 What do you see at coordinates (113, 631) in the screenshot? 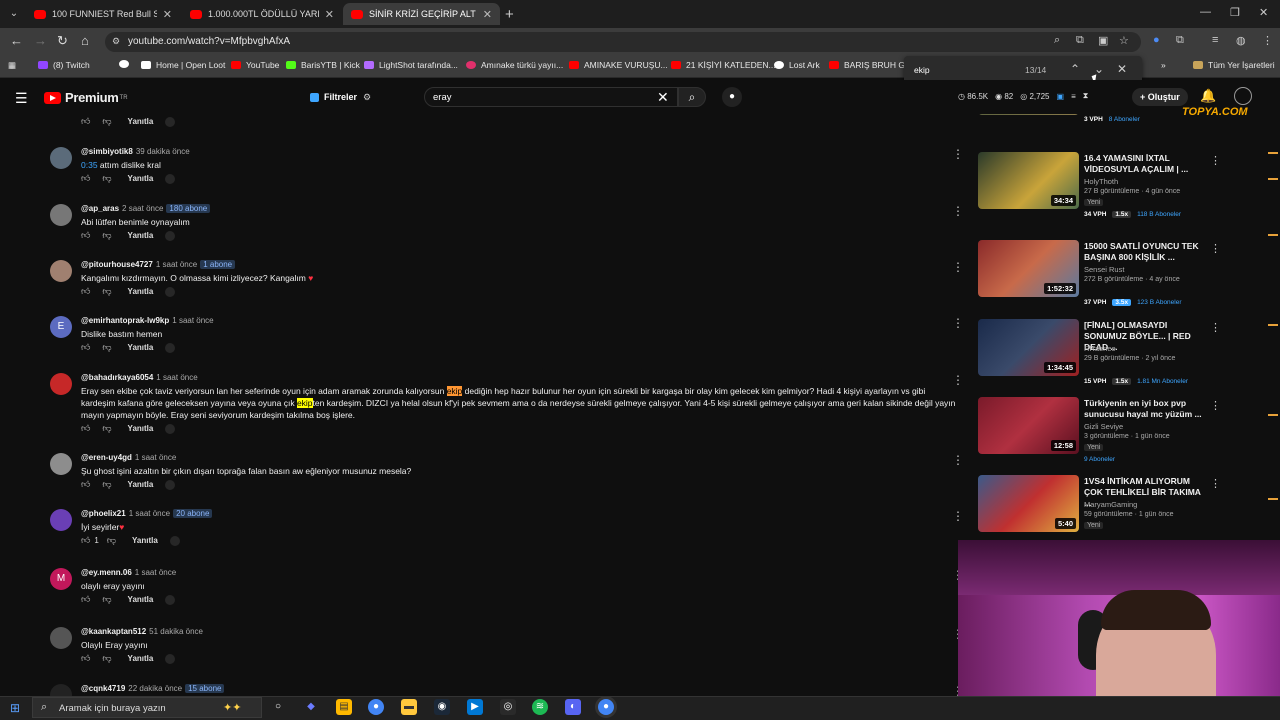
I see `comment-author: @kaankaptan512` at bounding box center [113, 631].